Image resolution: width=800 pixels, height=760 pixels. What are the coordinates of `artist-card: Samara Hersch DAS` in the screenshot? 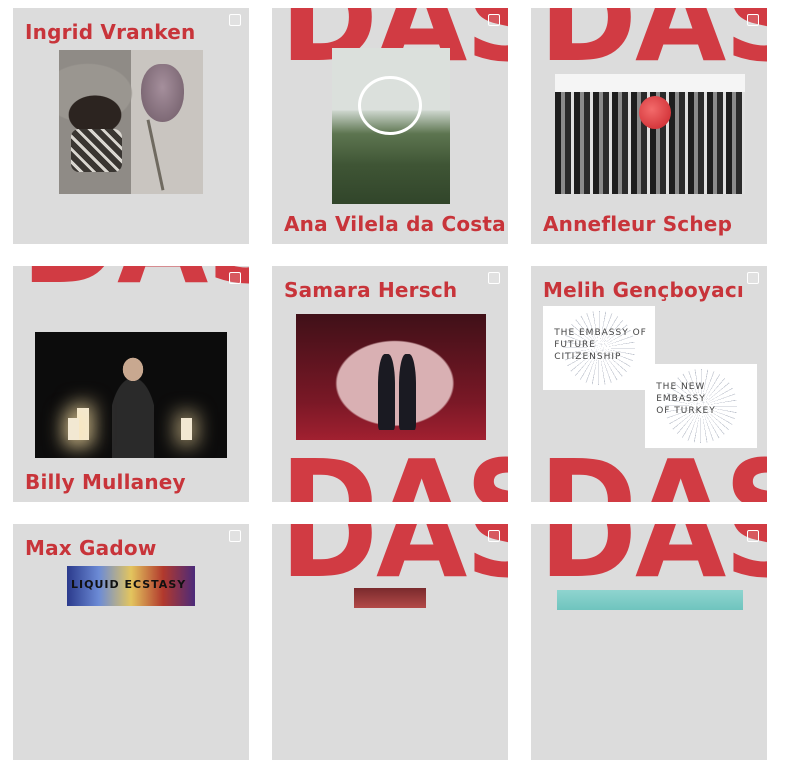 It's located at (390, 384).